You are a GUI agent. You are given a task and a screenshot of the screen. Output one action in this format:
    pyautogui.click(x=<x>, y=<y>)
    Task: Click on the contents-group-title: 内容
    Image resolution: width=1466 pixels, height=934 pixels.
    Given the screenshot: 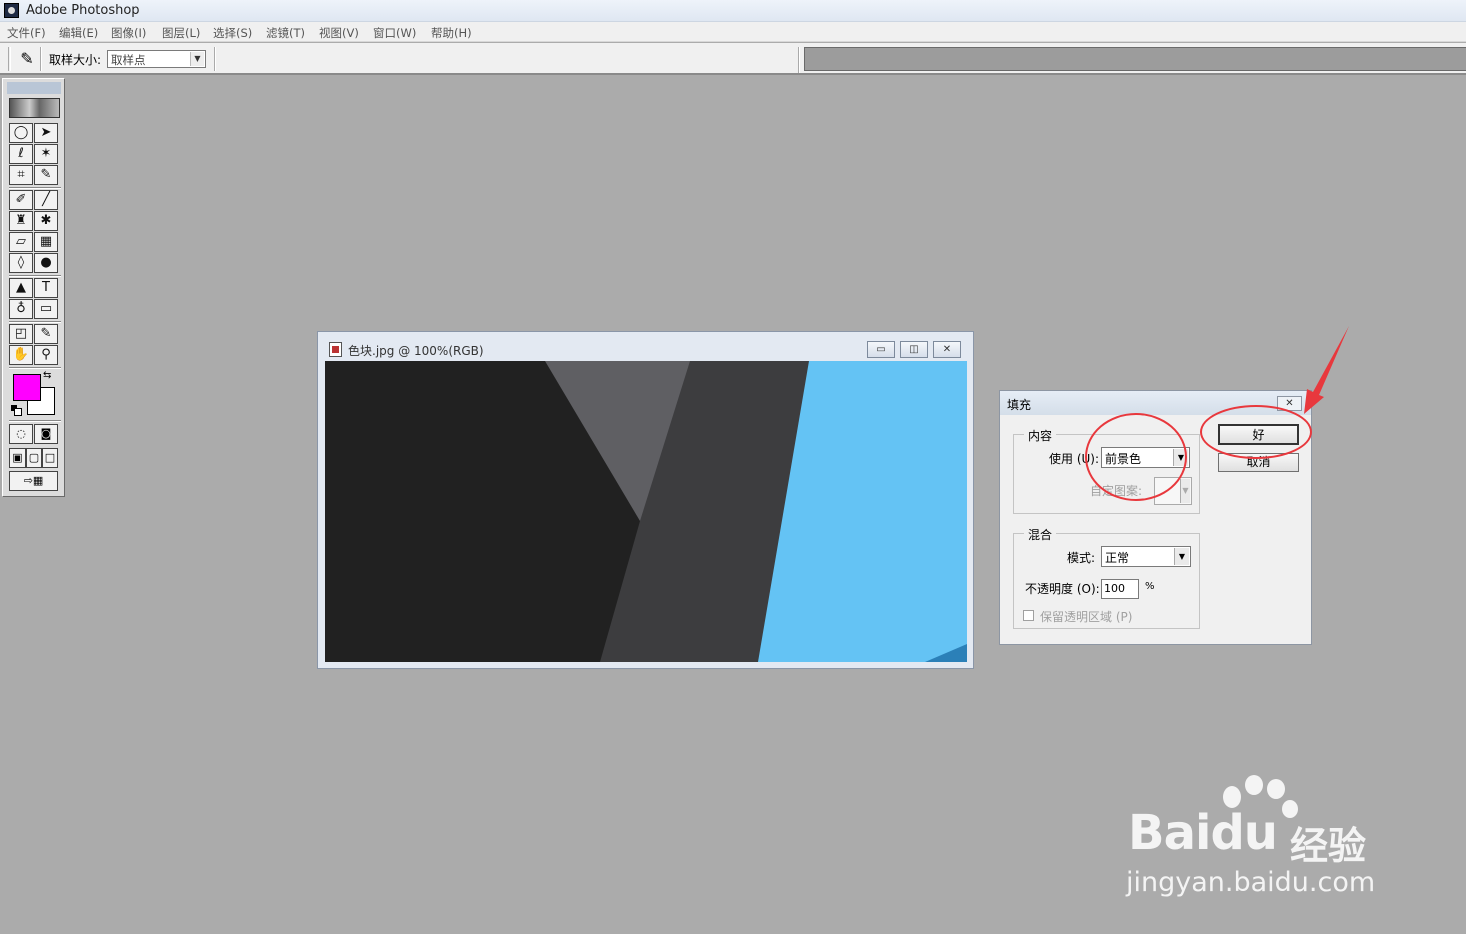 What is the action you would take?
    pyautogui.click(x=1040, y=435)
    